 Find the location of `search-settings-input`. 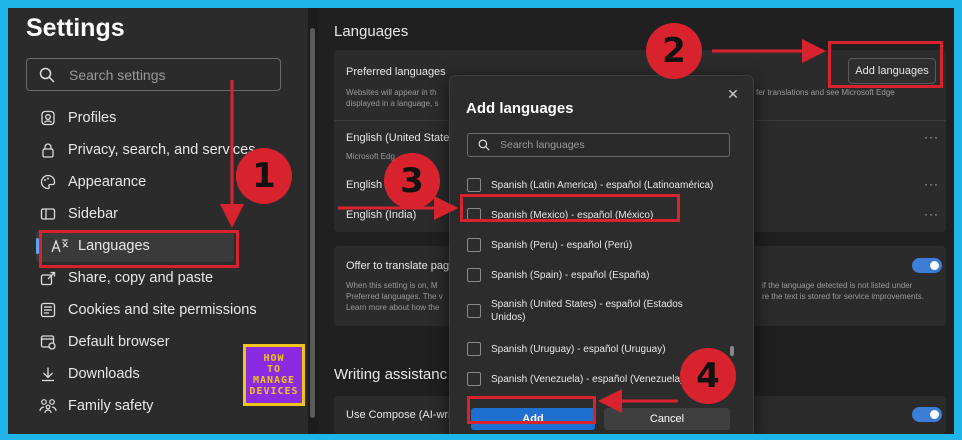

search-settings-input is located at coordinates (154, 74).